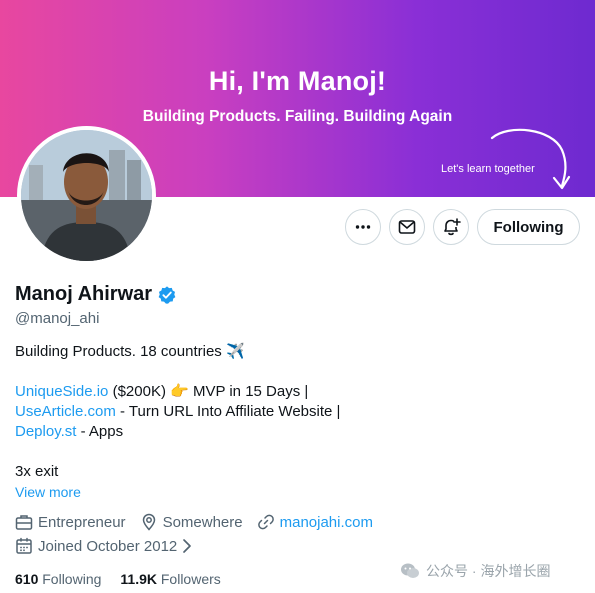  I want to click on user-handle: @manoj_ahi, so click(57, 318).